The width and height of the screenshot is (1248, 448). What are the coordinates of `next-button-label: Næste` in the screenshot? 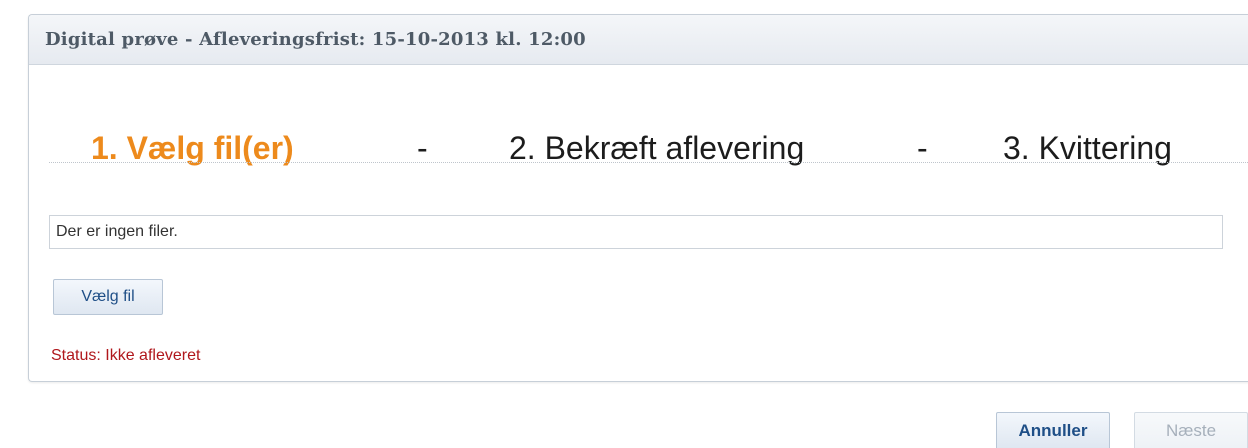 It's located at (1191, 430).